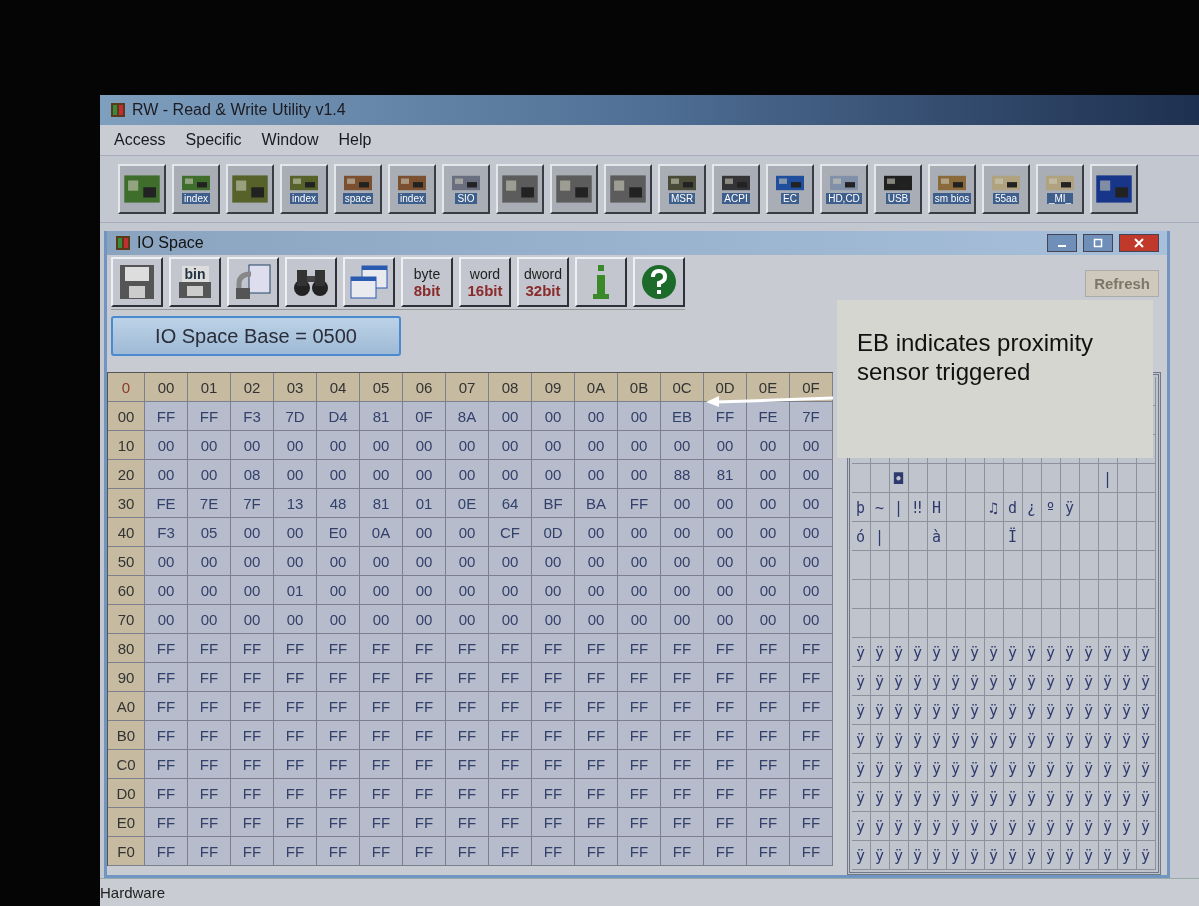 This screenshot has width=1199, height=906. I want to click on io-base-button: IO Space Base = 0500, so click(256, 336).